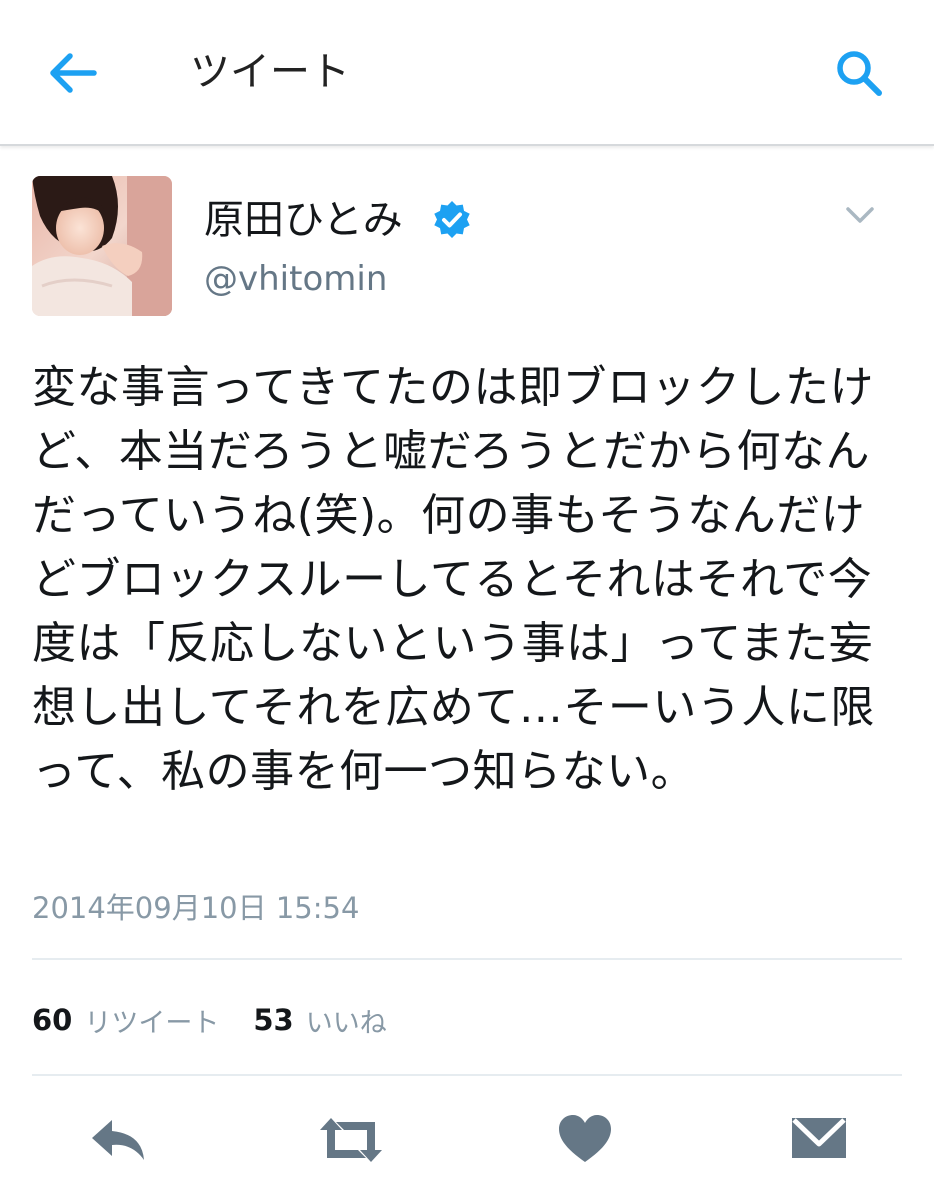 The height and width of the screenshot is (1200, 934). Describe the element at coordinates (196, 908) in the screenshot. I see `tweet-timestamp: 2014年09月10日 15:54` at that location.